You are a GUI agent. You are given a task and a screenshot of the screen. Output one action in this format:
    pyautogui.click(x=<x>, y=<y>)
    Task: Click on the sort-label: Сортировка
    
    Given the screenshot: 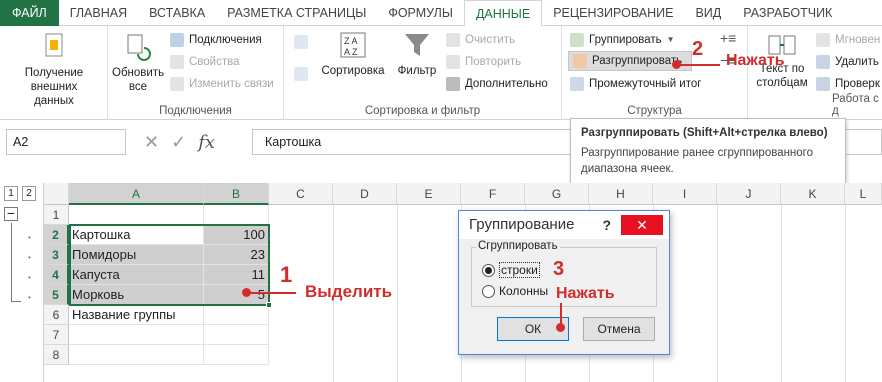 What is the action you would take?
    pyautogui.click(x=353, y=71)
    